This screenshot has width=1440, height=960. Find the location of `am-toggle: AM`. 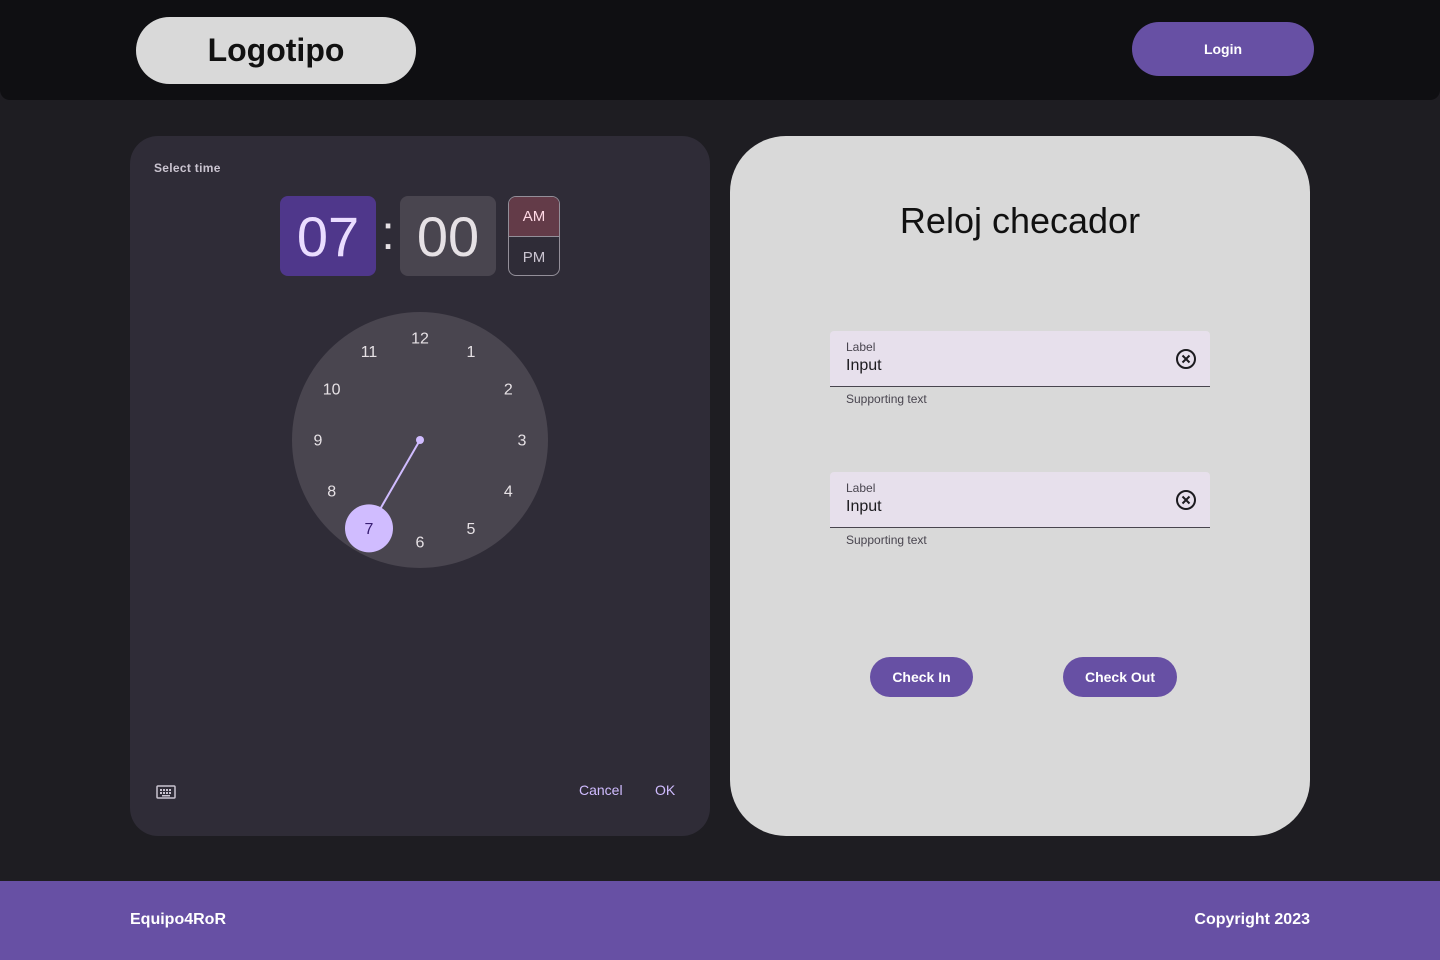

am-toggle: AM is located at coordinates (534, 217).